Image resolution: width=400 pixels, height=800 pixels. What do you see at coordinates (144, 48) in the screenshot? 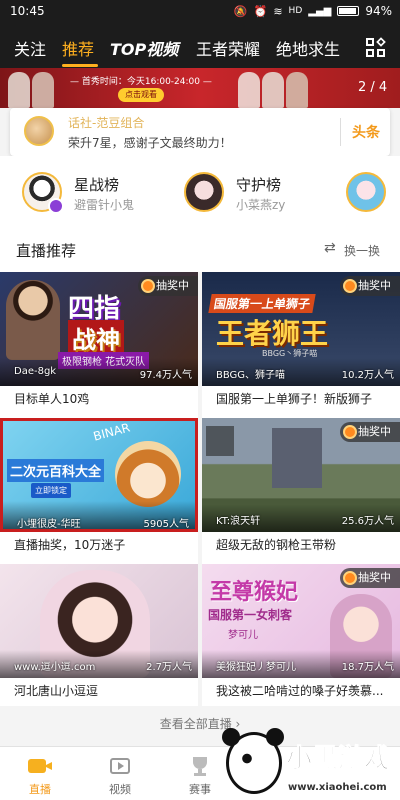
I see `tab-top-video: TOP视频` at bounding box center [144, 48].